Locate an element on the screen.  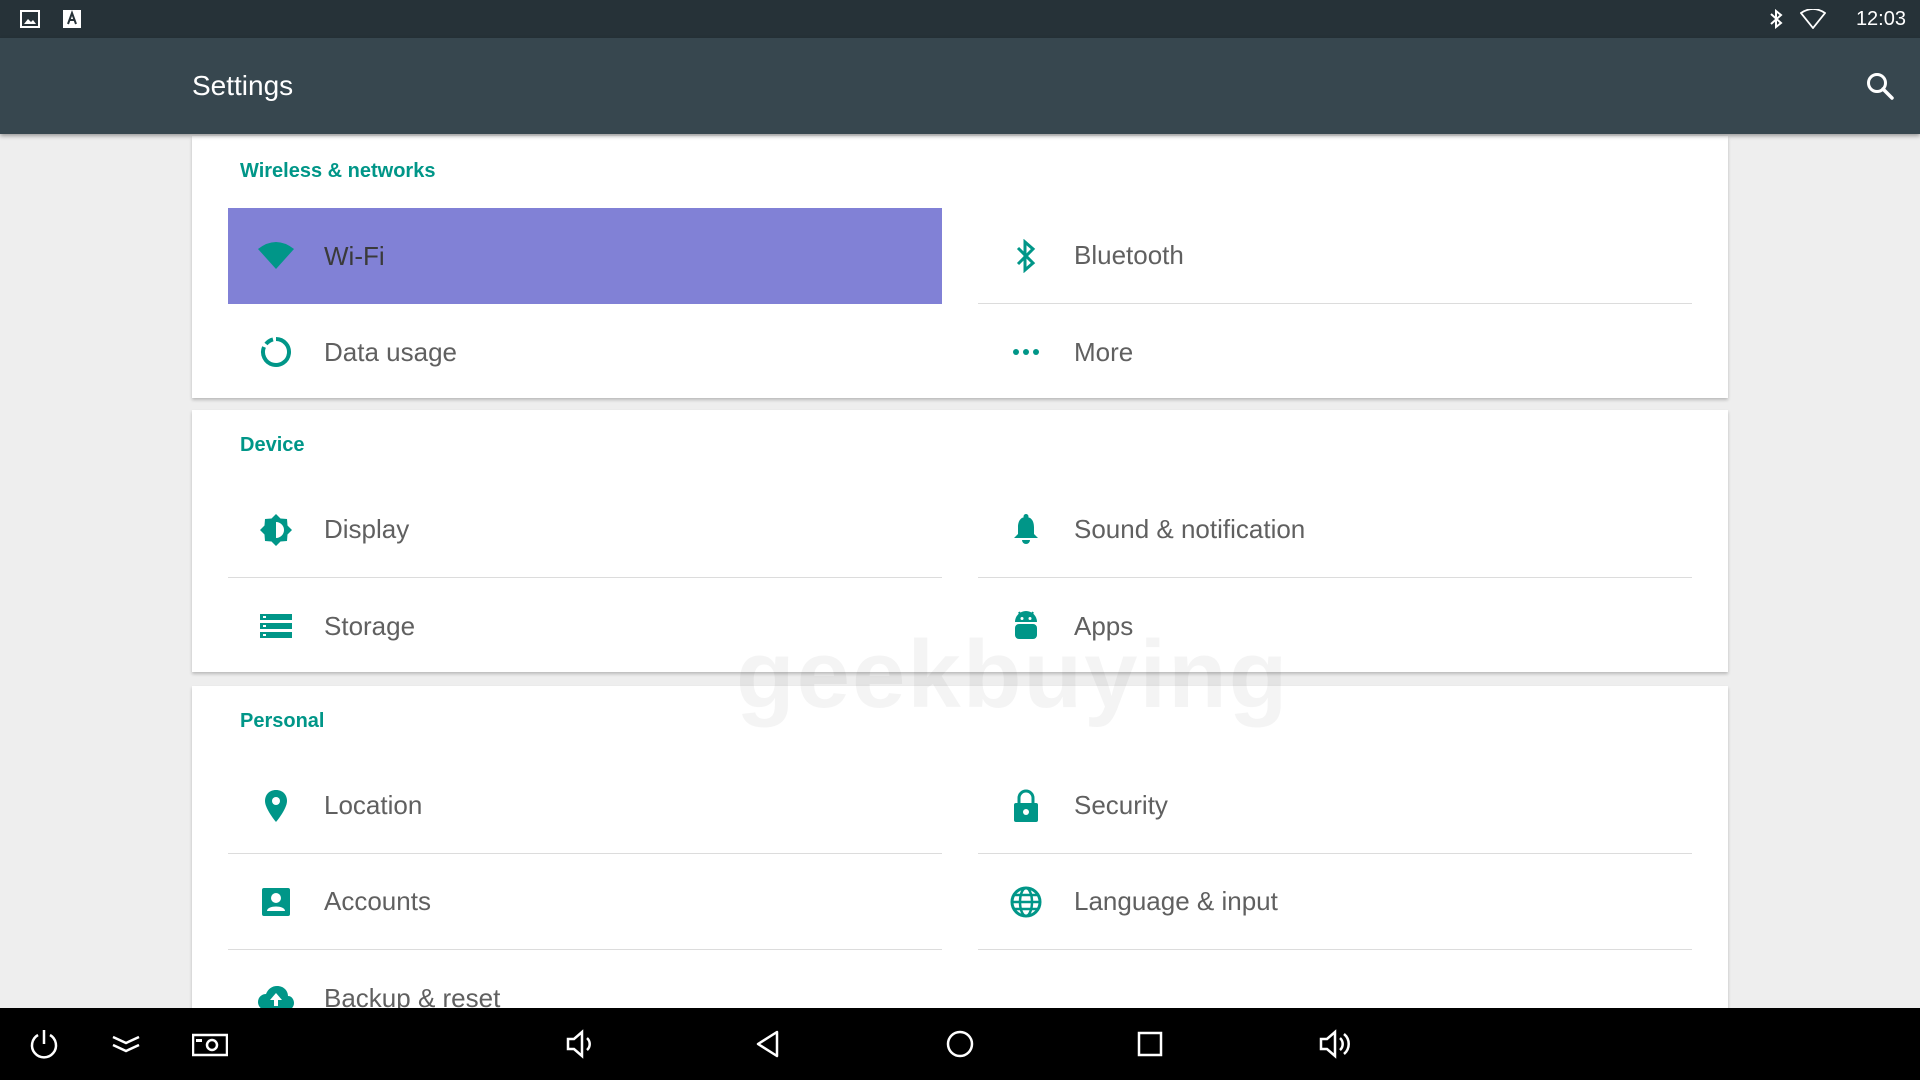
tile-label-storage: Storage is located at coordinates (370, 625).